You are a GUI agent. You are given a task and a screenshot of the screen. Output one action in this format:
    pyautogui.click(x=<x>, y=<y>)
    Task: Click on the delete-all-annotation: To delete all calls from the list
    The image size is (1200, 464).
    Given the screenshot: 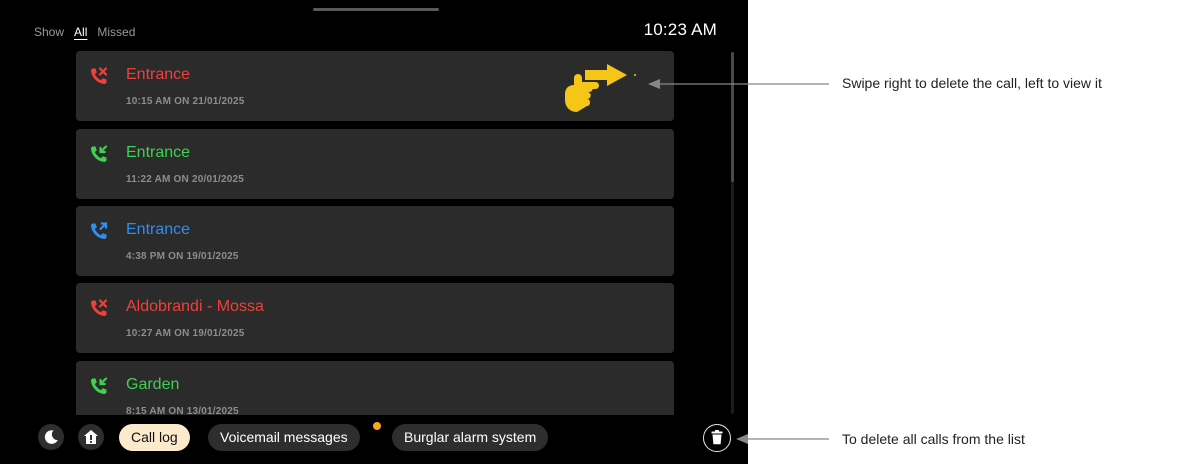 What is the action you would take?
    pyautogui.click(x=933, y=439)
    